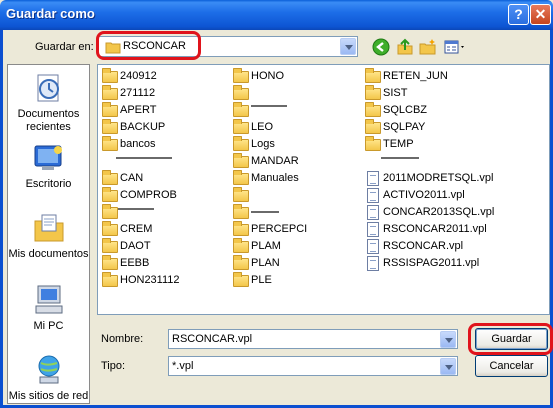  What do you see at coordinates (49, 88) in the screenshot?
I see `recent-documents-icon` at bounding box center [49, 88].